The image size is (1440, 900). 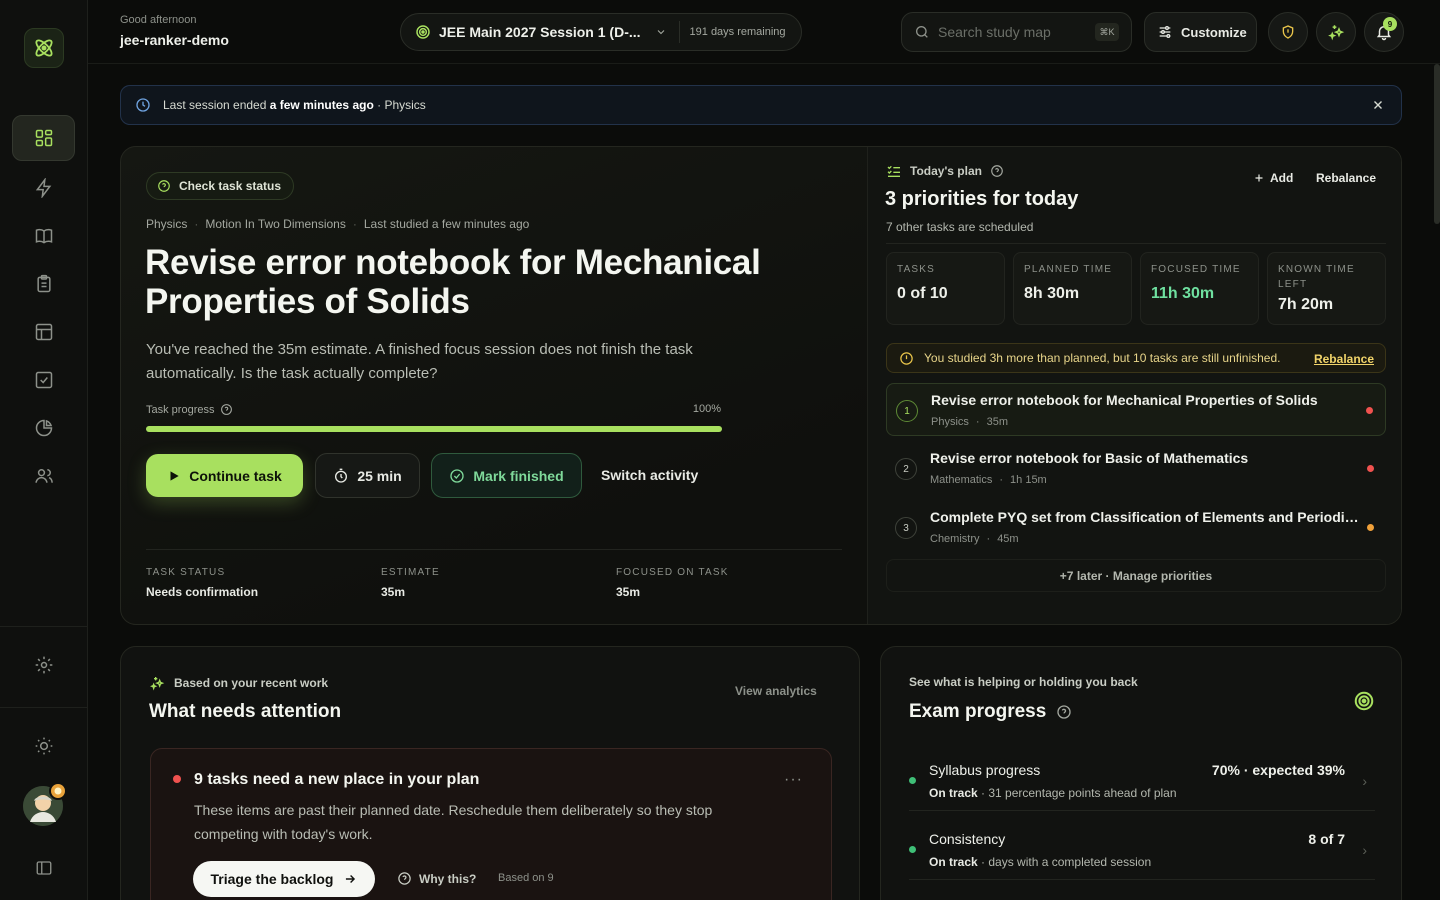 I want to click on rebalance-button: Rebalance, so click(x=1346, y=178).